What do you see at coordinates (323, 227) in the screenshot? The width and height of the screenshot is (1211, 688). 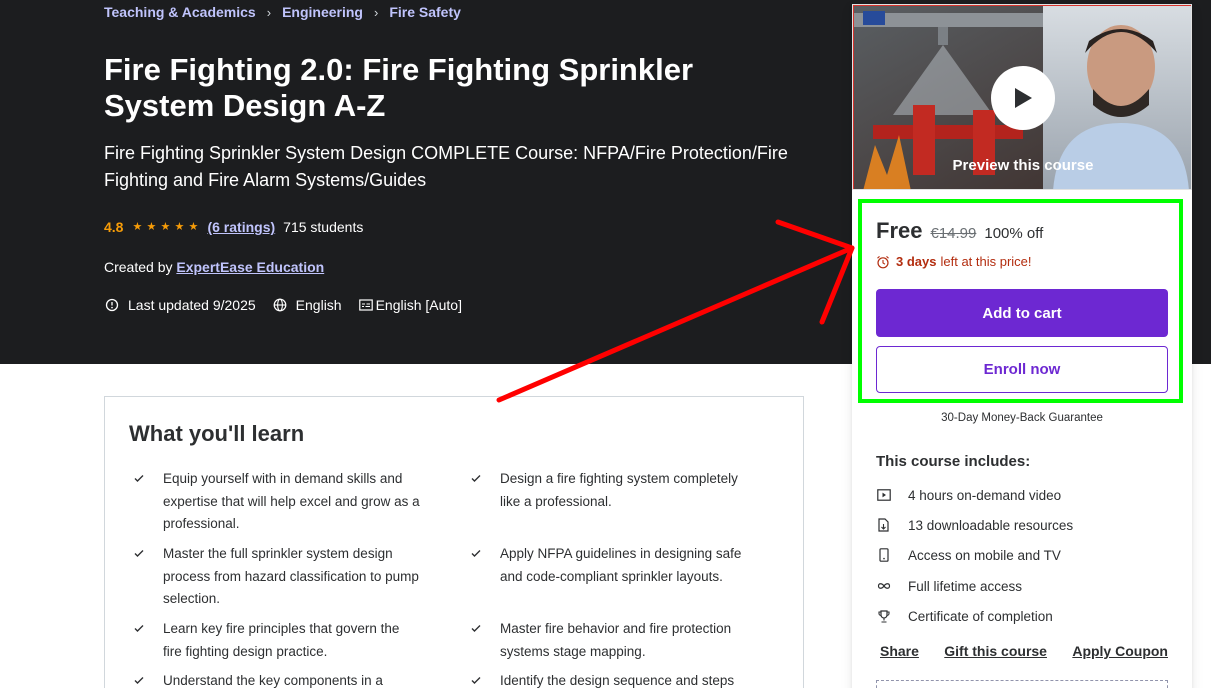 I see `students-count: 715 students` at bounding box center [323, 227].